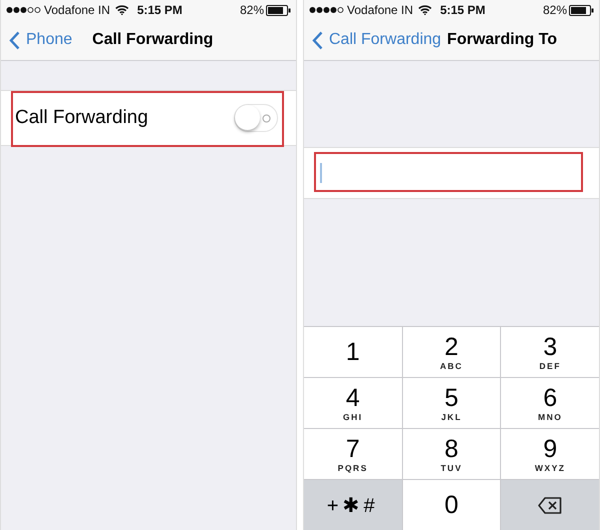  I want to click on keypad-key: 7 PQRS, so click(353, 454).